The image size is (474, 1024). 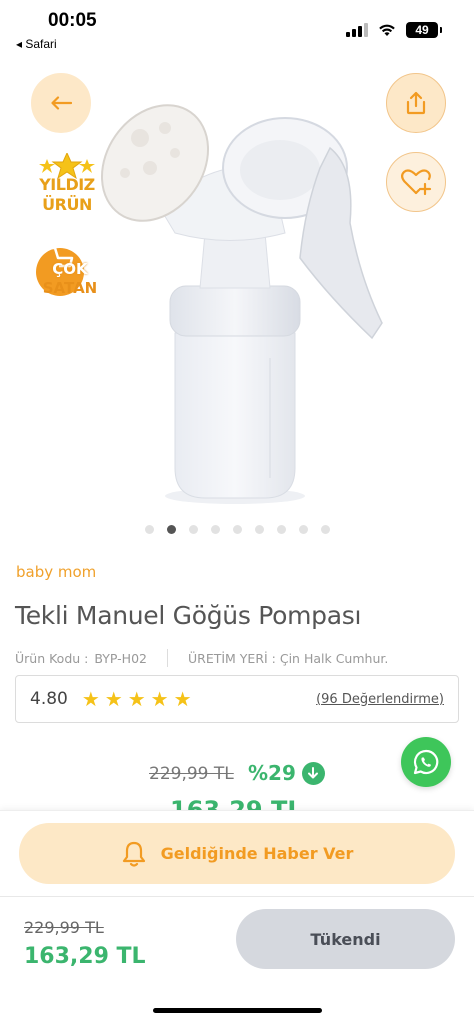 I want to click on carousel-indicator, so click(x=237, y=529).